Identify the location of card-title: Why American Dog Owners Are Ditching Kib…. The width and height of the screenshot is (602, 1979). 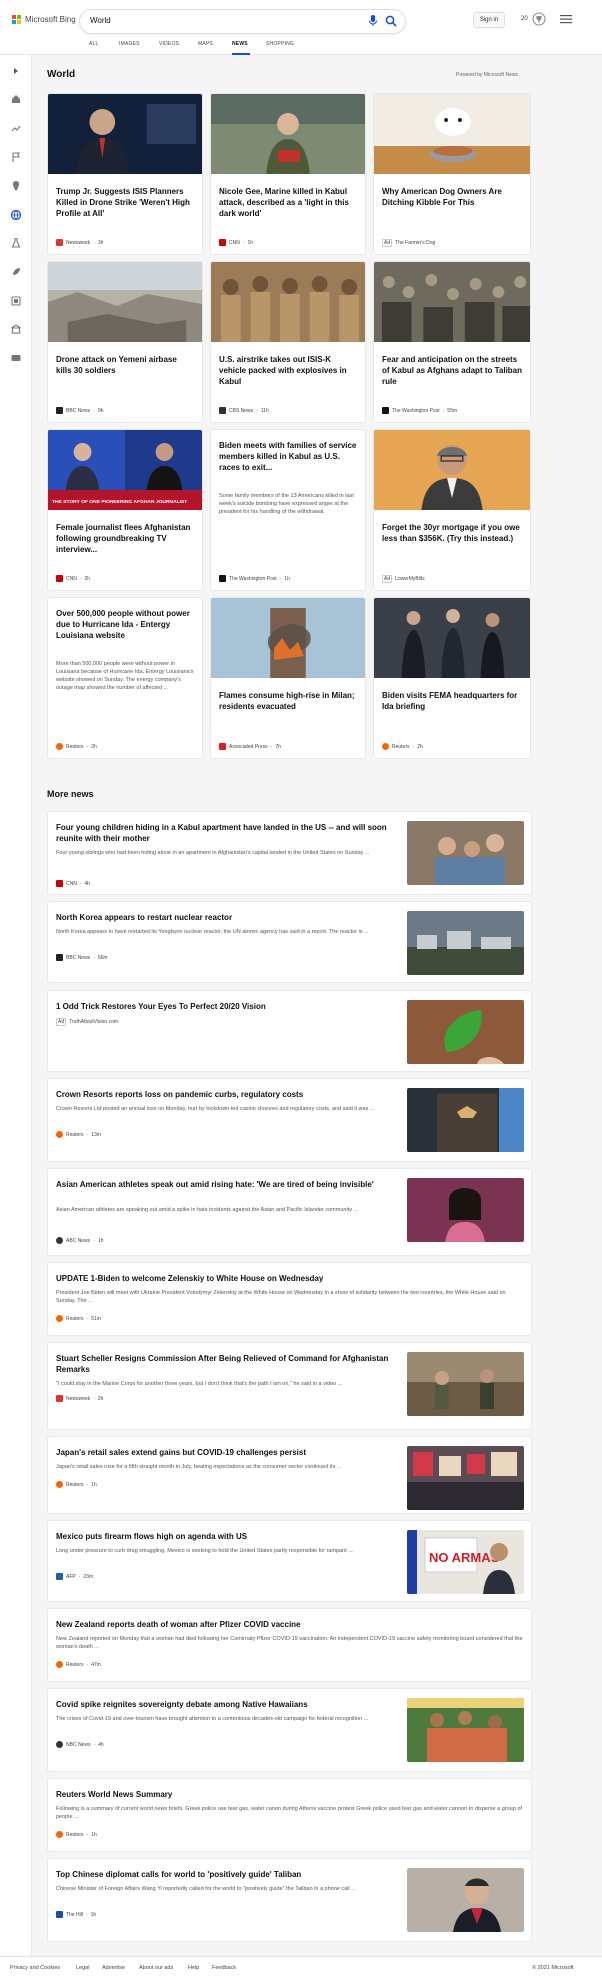
(452, 197).